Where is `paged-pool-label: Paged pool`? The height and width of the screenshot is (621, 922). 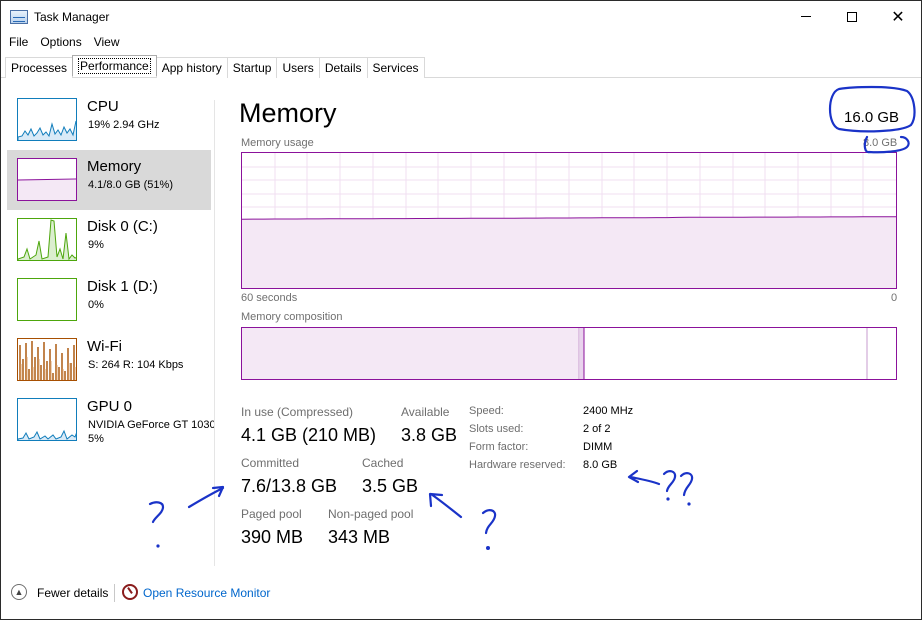 paged-pool-label: Paged pool is located at coordinates (271, 514).